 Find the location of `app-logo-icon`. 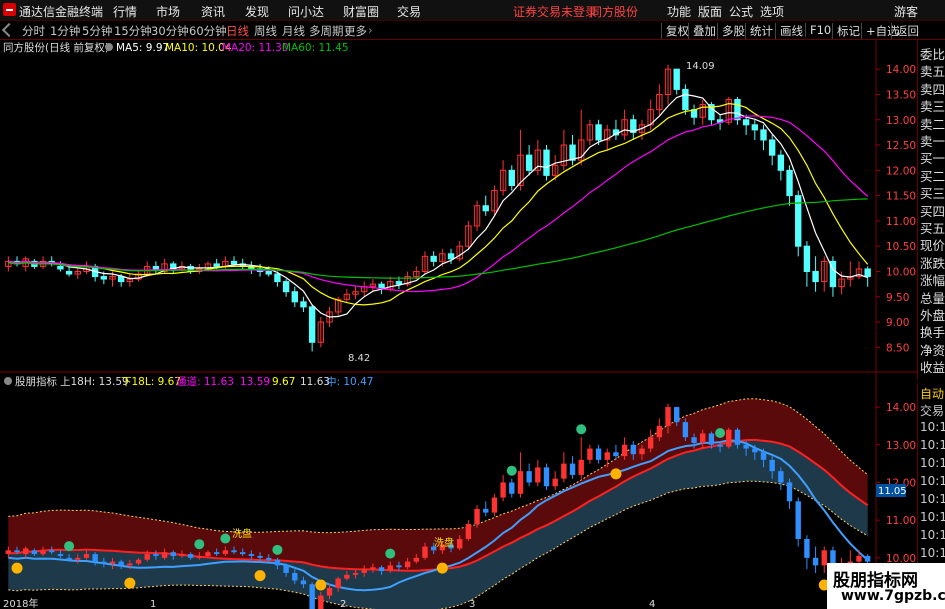

app-logo-icon is located at coordinates (9, 9).